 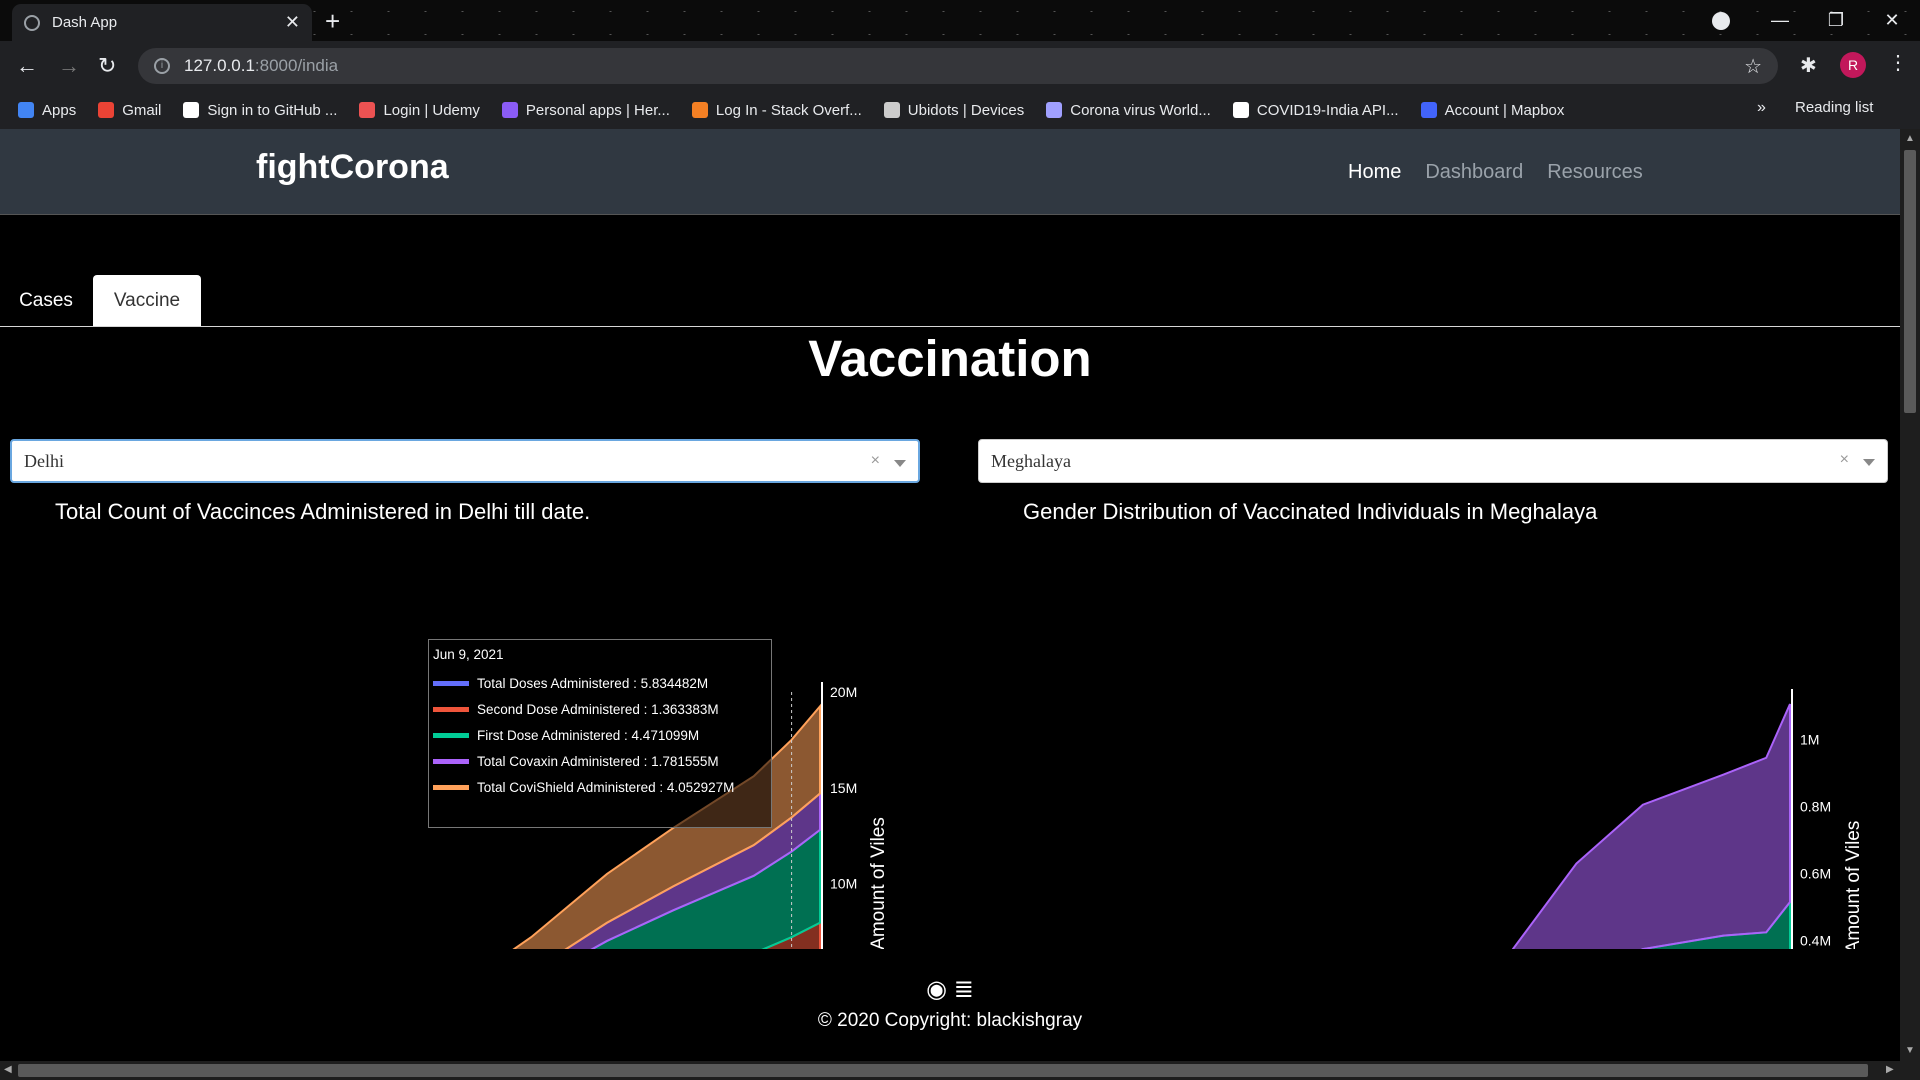 I want to click on scroll-left-icon: ◀, so click(x=8, y=1069).